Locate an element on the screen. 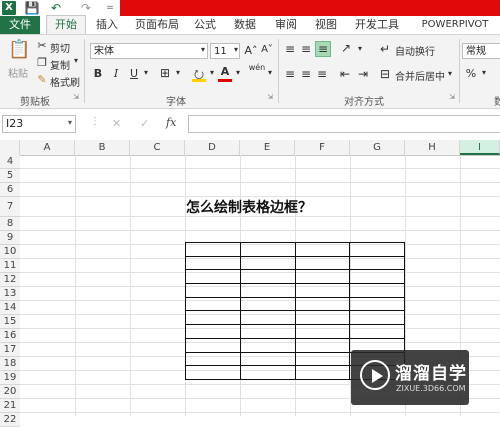 The image size is (500, 427). row-header-13: 13 is located at coordinates (10, 294).